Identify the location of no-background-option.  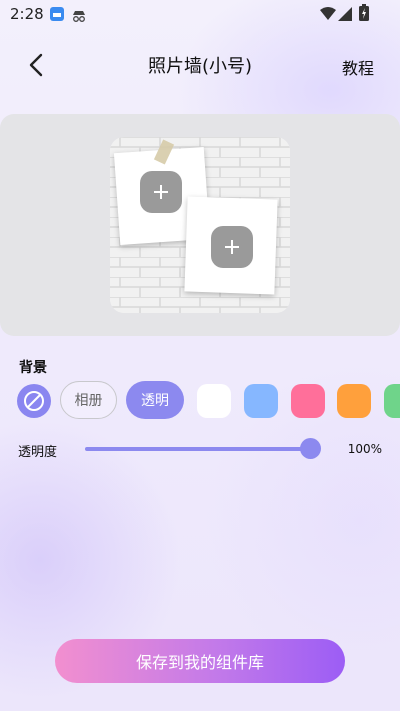
(34, 401).